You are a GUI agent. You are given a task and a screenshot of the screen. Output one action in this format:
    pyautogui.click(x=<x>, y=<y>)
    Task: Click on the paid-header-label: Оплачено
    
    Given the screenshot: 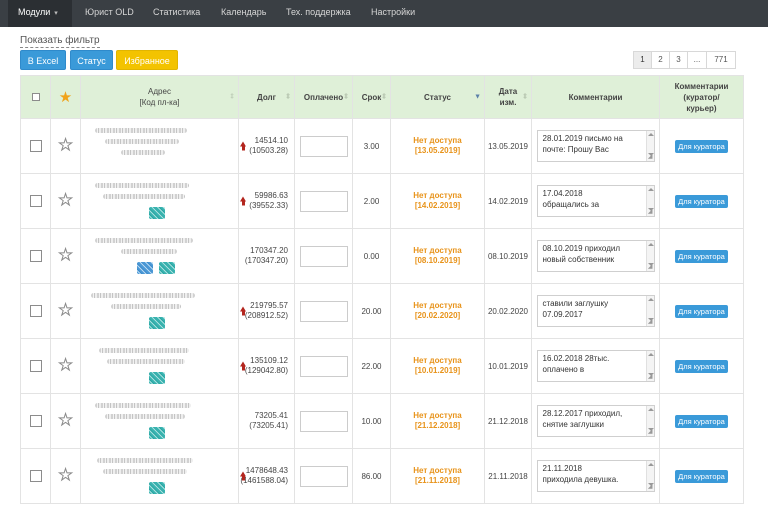 What is the action you would take?
    pyautogui.click(x=323, y=97)
    